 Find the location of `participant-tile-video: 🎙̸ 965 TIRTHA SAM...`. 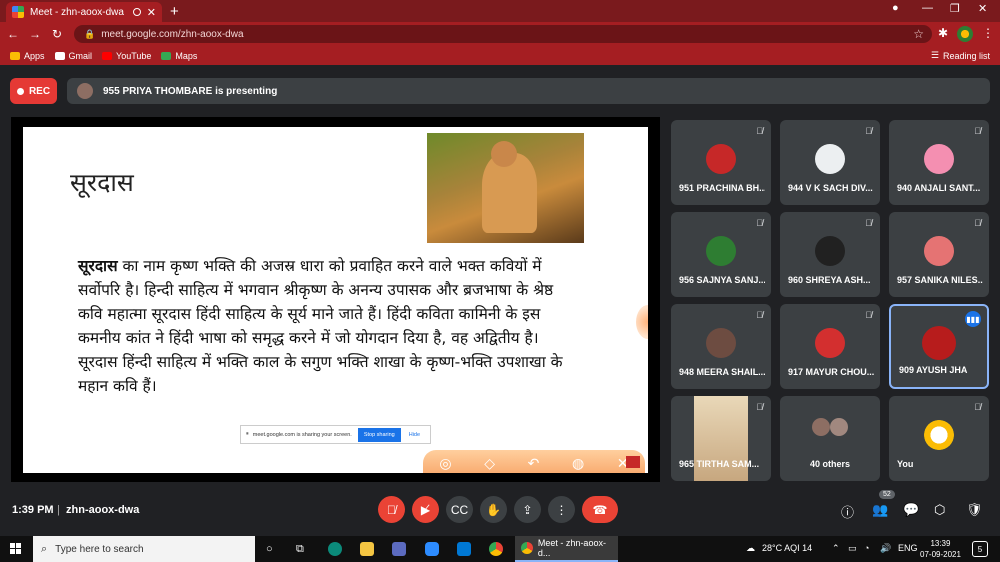

participant-tile-video: 🎙̸ 965 TIRTHA SAM... is located at coordinates (721, 438).